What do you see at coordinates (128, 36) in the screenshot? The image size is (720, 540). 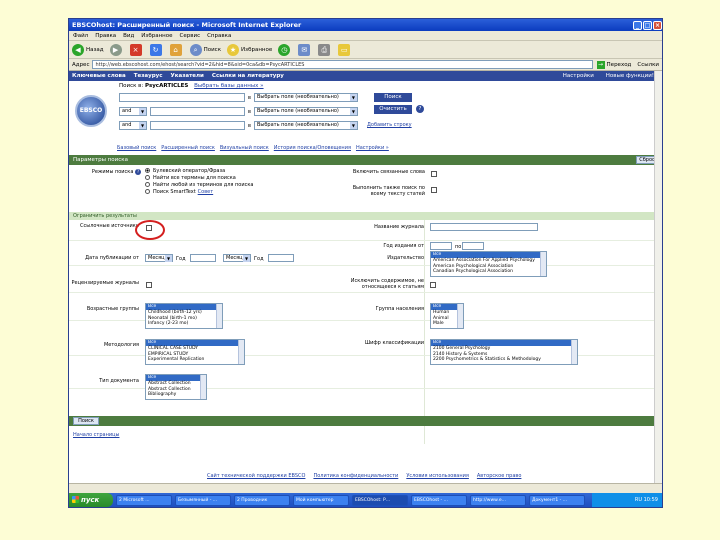 I see `menu-view: Вид` at bounding box center [128, 36].